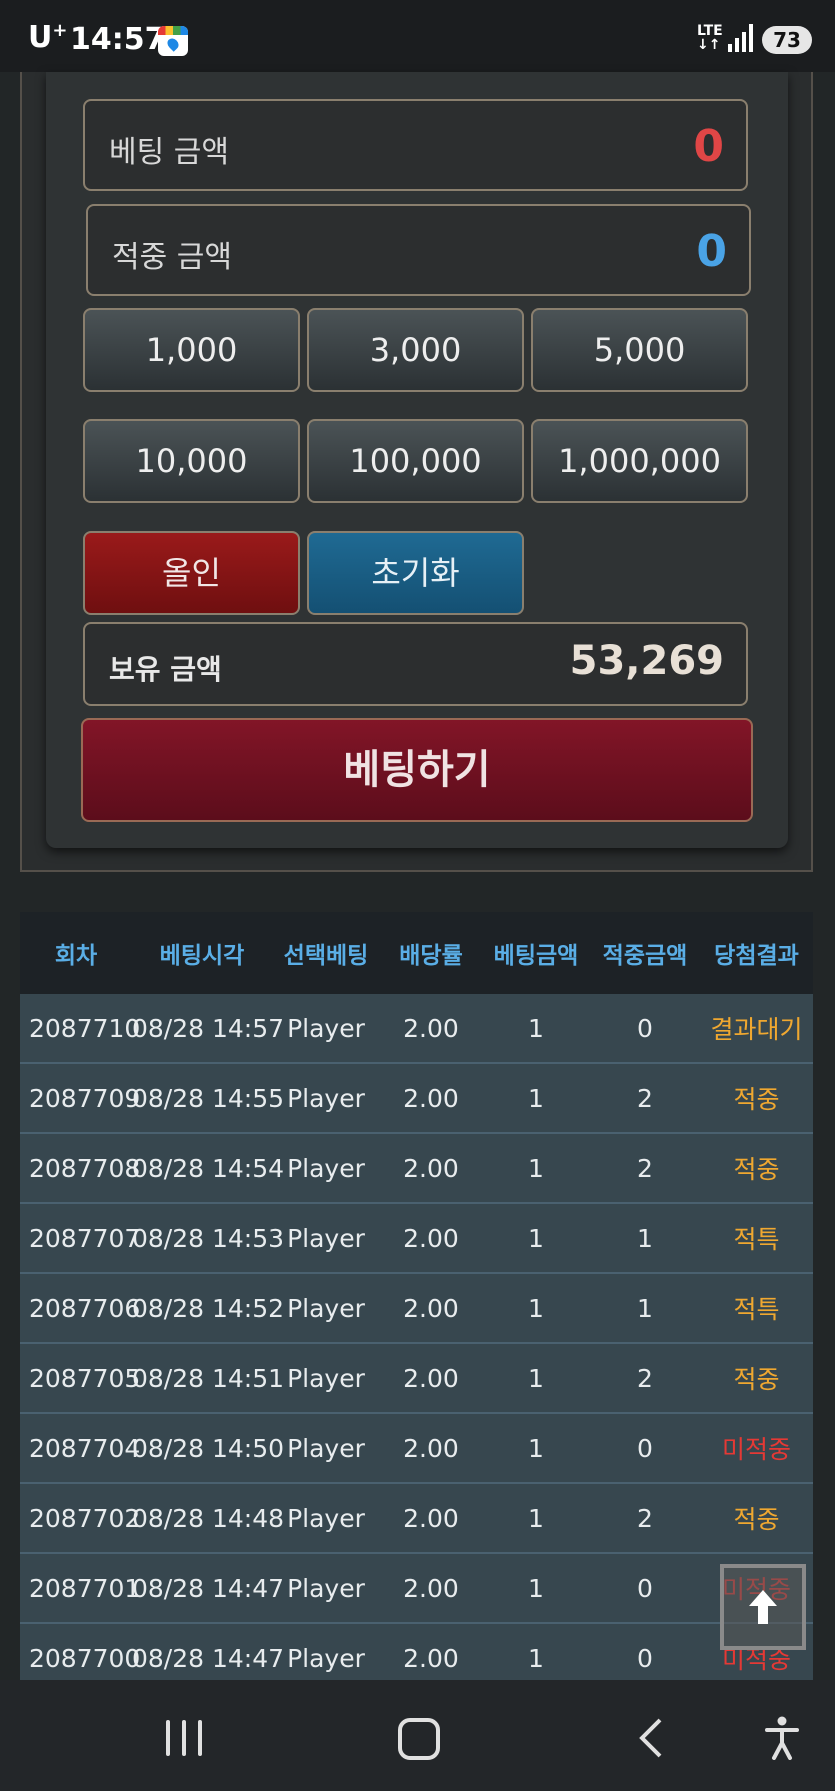 This screenshot has height=1791, width=835. I want to click on bet-amount-value: 0, so click(708, 146).